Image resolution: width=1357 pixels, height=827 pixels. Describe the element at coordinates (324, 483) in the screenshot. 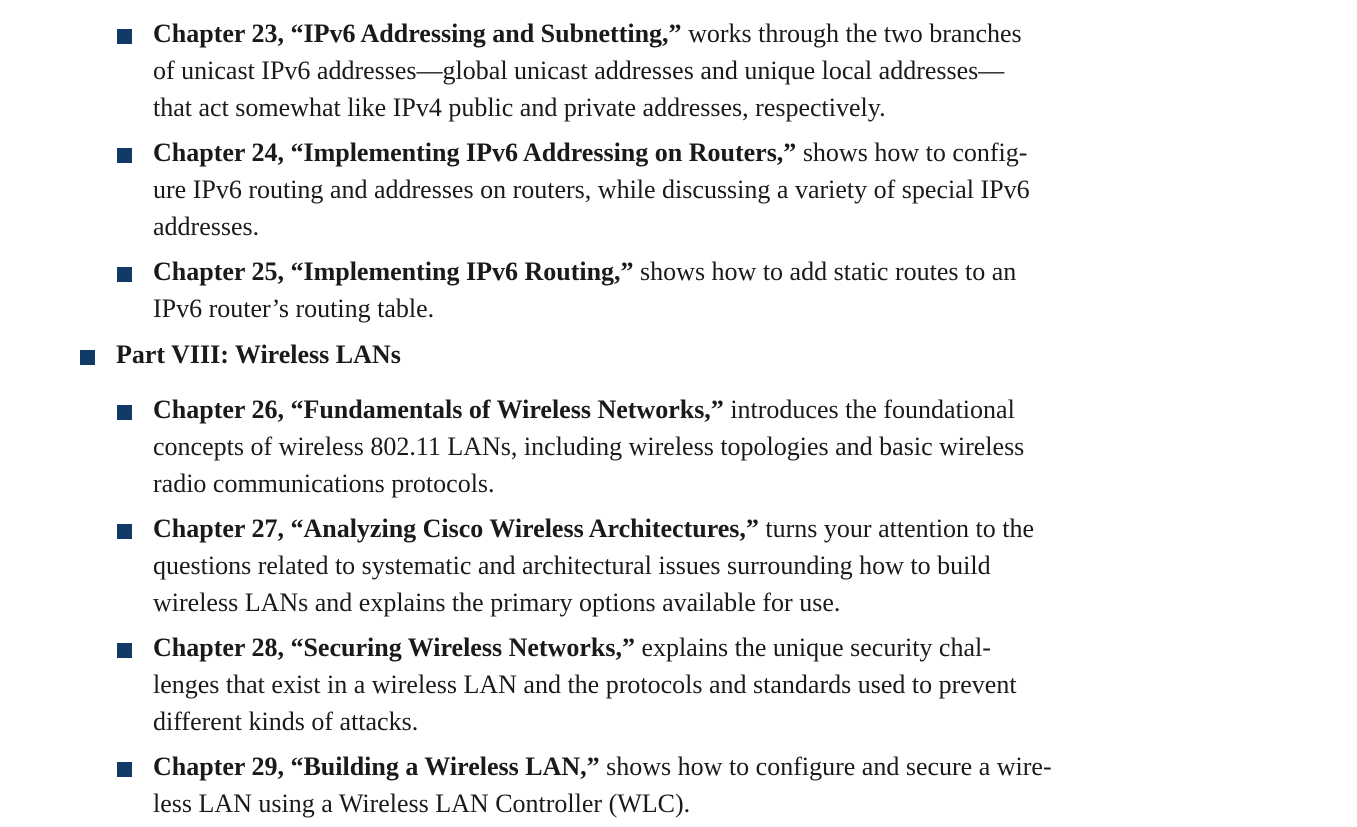

I see `chapter-26-desc-3: radio communications protocols.` at that location.